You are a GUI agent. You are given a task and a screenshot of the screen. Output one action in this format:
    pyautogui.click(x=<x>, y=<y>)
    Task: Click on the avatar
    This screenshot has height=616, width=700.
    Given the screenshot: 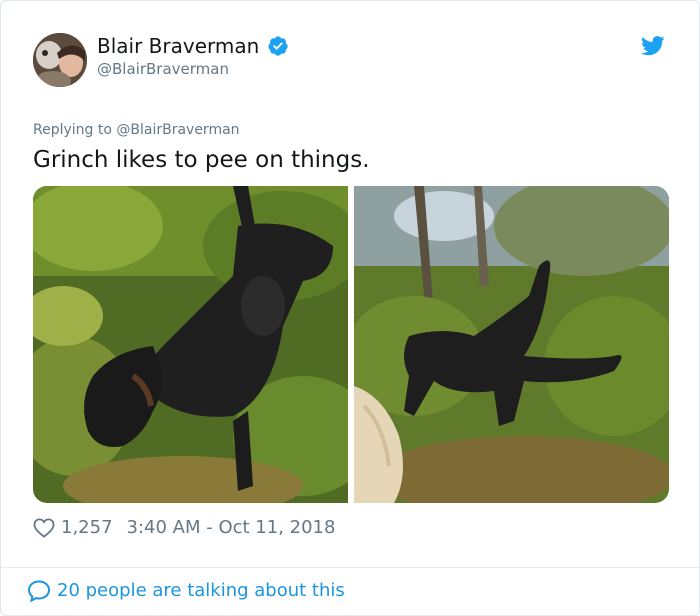 What is the action you would take?
    pyautogui.click(x=60, y=60)
    